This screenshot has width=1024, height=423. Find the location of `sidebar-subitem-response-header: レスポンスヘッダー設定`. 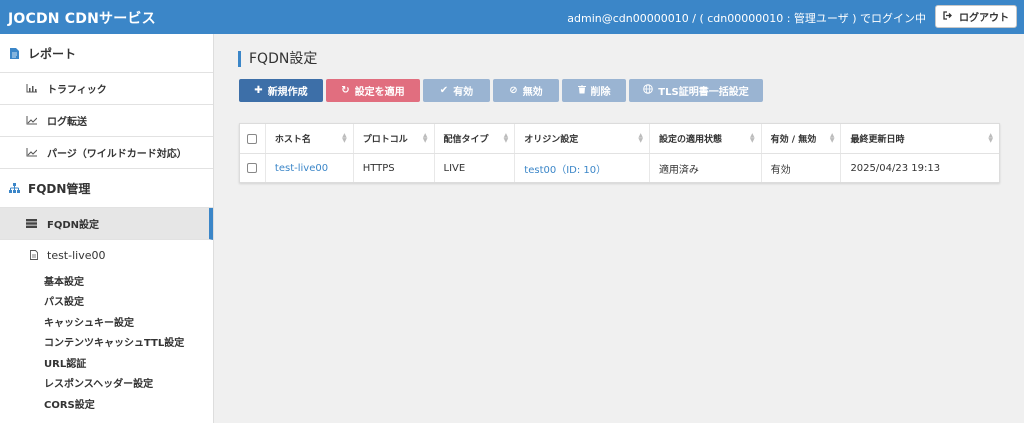

sidebar-subitem-response-header: レスポンスヘッダー設定 is located at coordinates (106, 383).